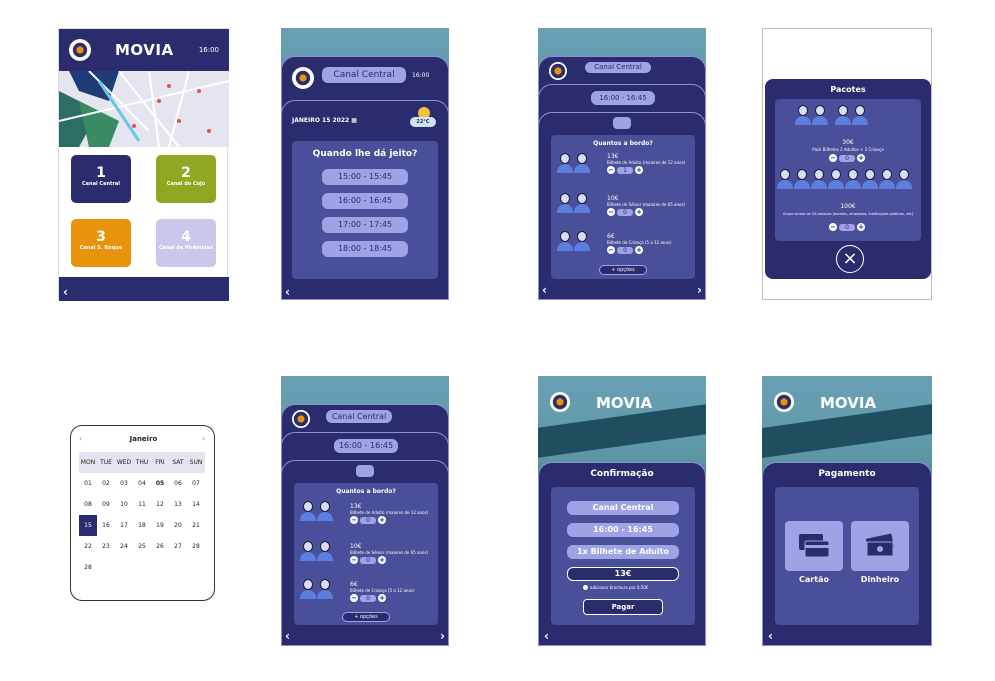  Describe the element at coordinates (178, 525) in the screenshot. I see `day-cell: 20` at that location.